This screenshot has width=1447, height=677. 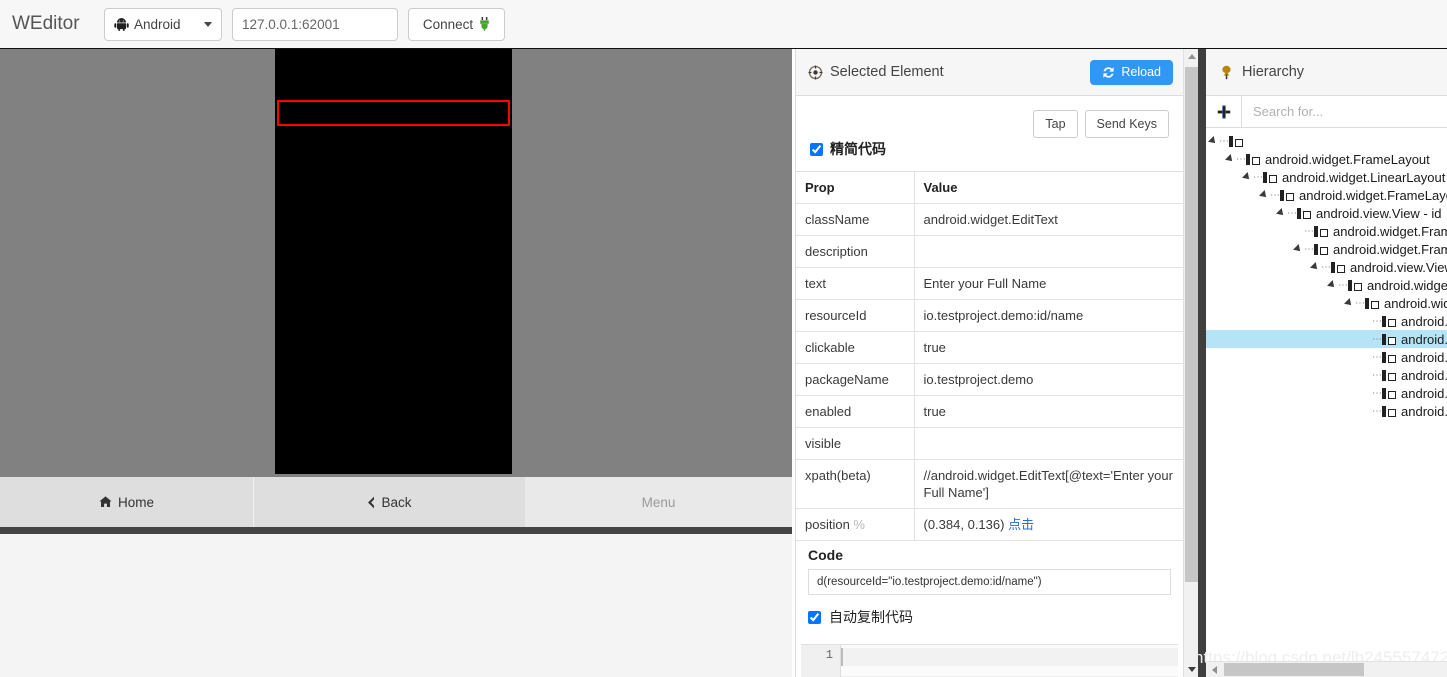 I want to click on send-keys-button: Send Keys, so click(x=1126, y=124).